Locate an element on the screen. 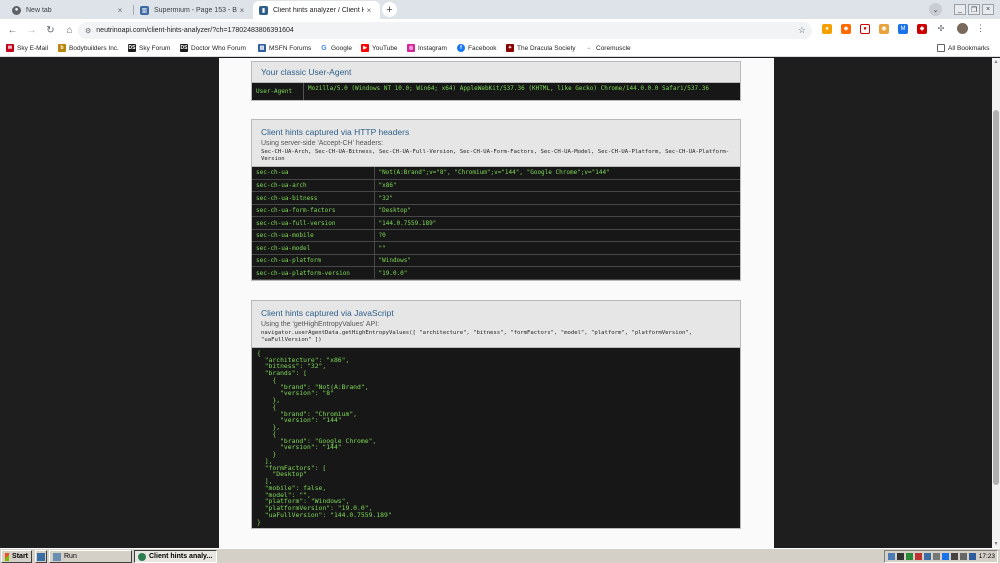  reload-icon: ↻ is located at coordinates (50, 30).